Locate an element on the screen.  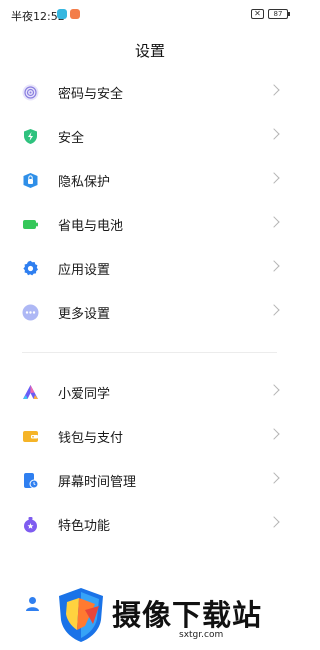
settings-item-label: 安全 is located at coordinates (71, 138).